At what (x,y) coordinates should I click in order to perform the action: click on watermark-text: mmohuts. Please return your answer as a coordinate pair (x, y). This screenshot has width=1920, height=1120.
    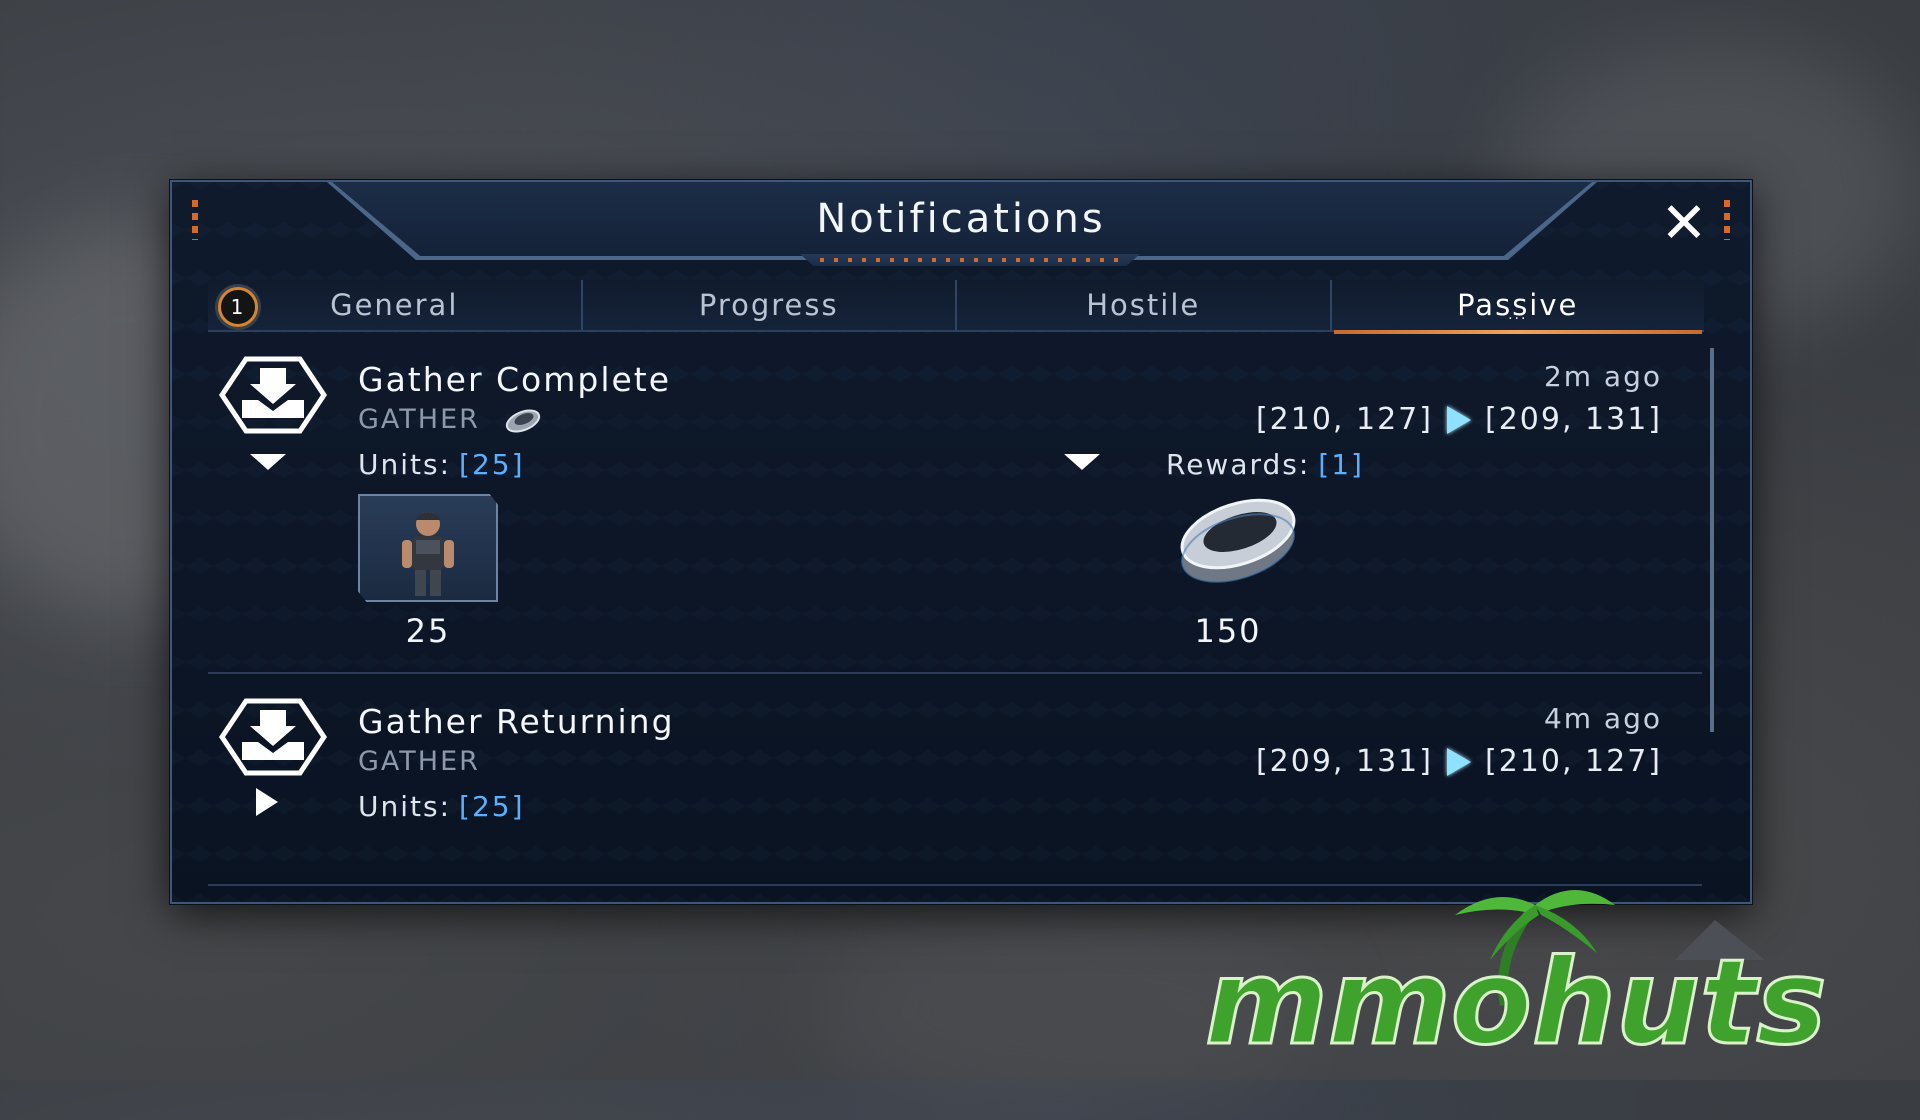
    Looking at the image, I should click on (1516, 994).